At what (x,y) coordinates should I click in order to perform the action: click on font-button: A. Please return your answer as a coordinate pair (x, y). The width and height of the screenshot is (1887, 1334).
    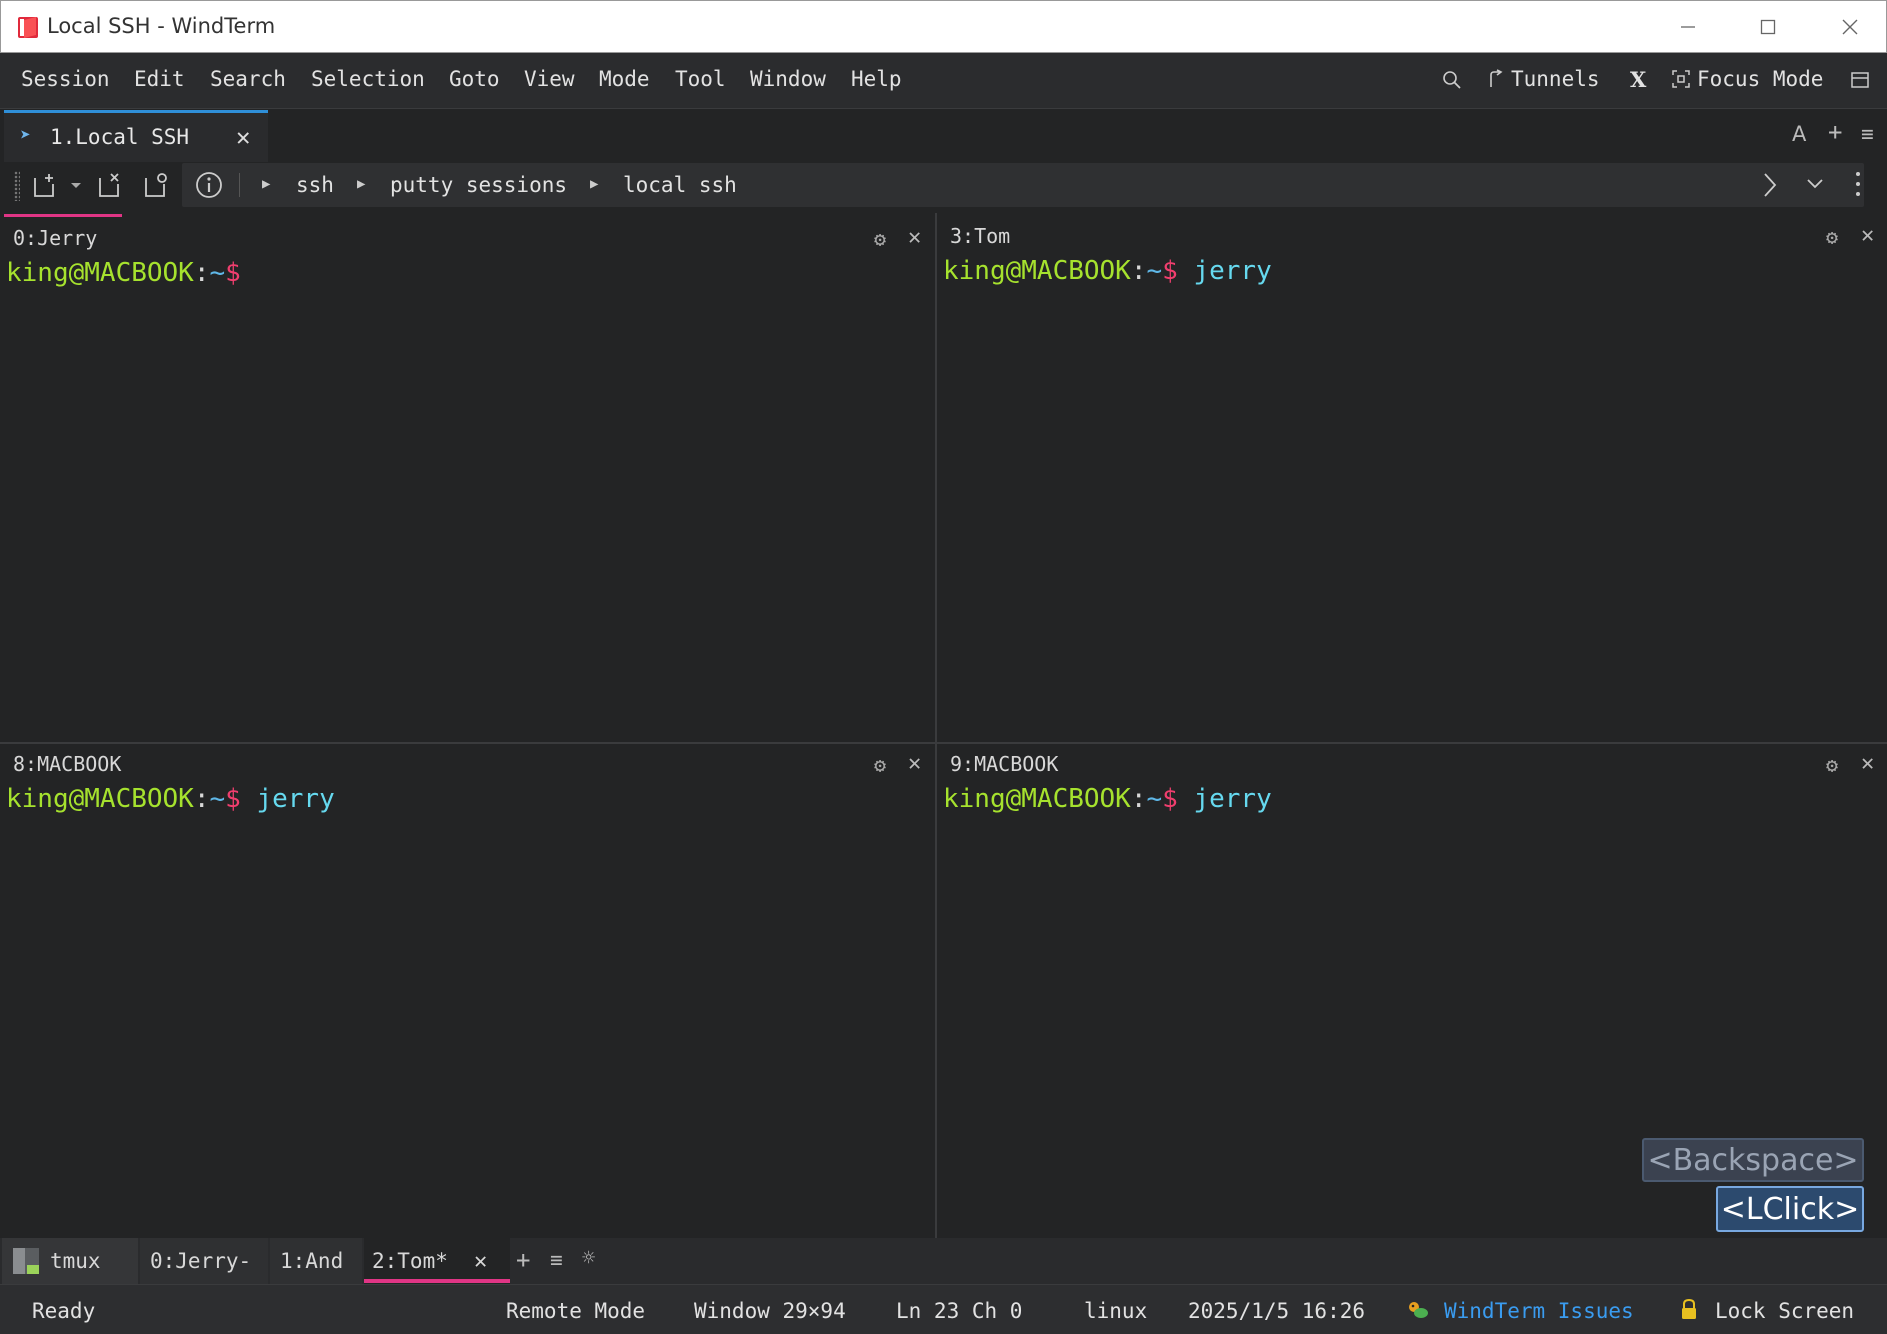
    Looking at the image, I should click on (1799, 134).